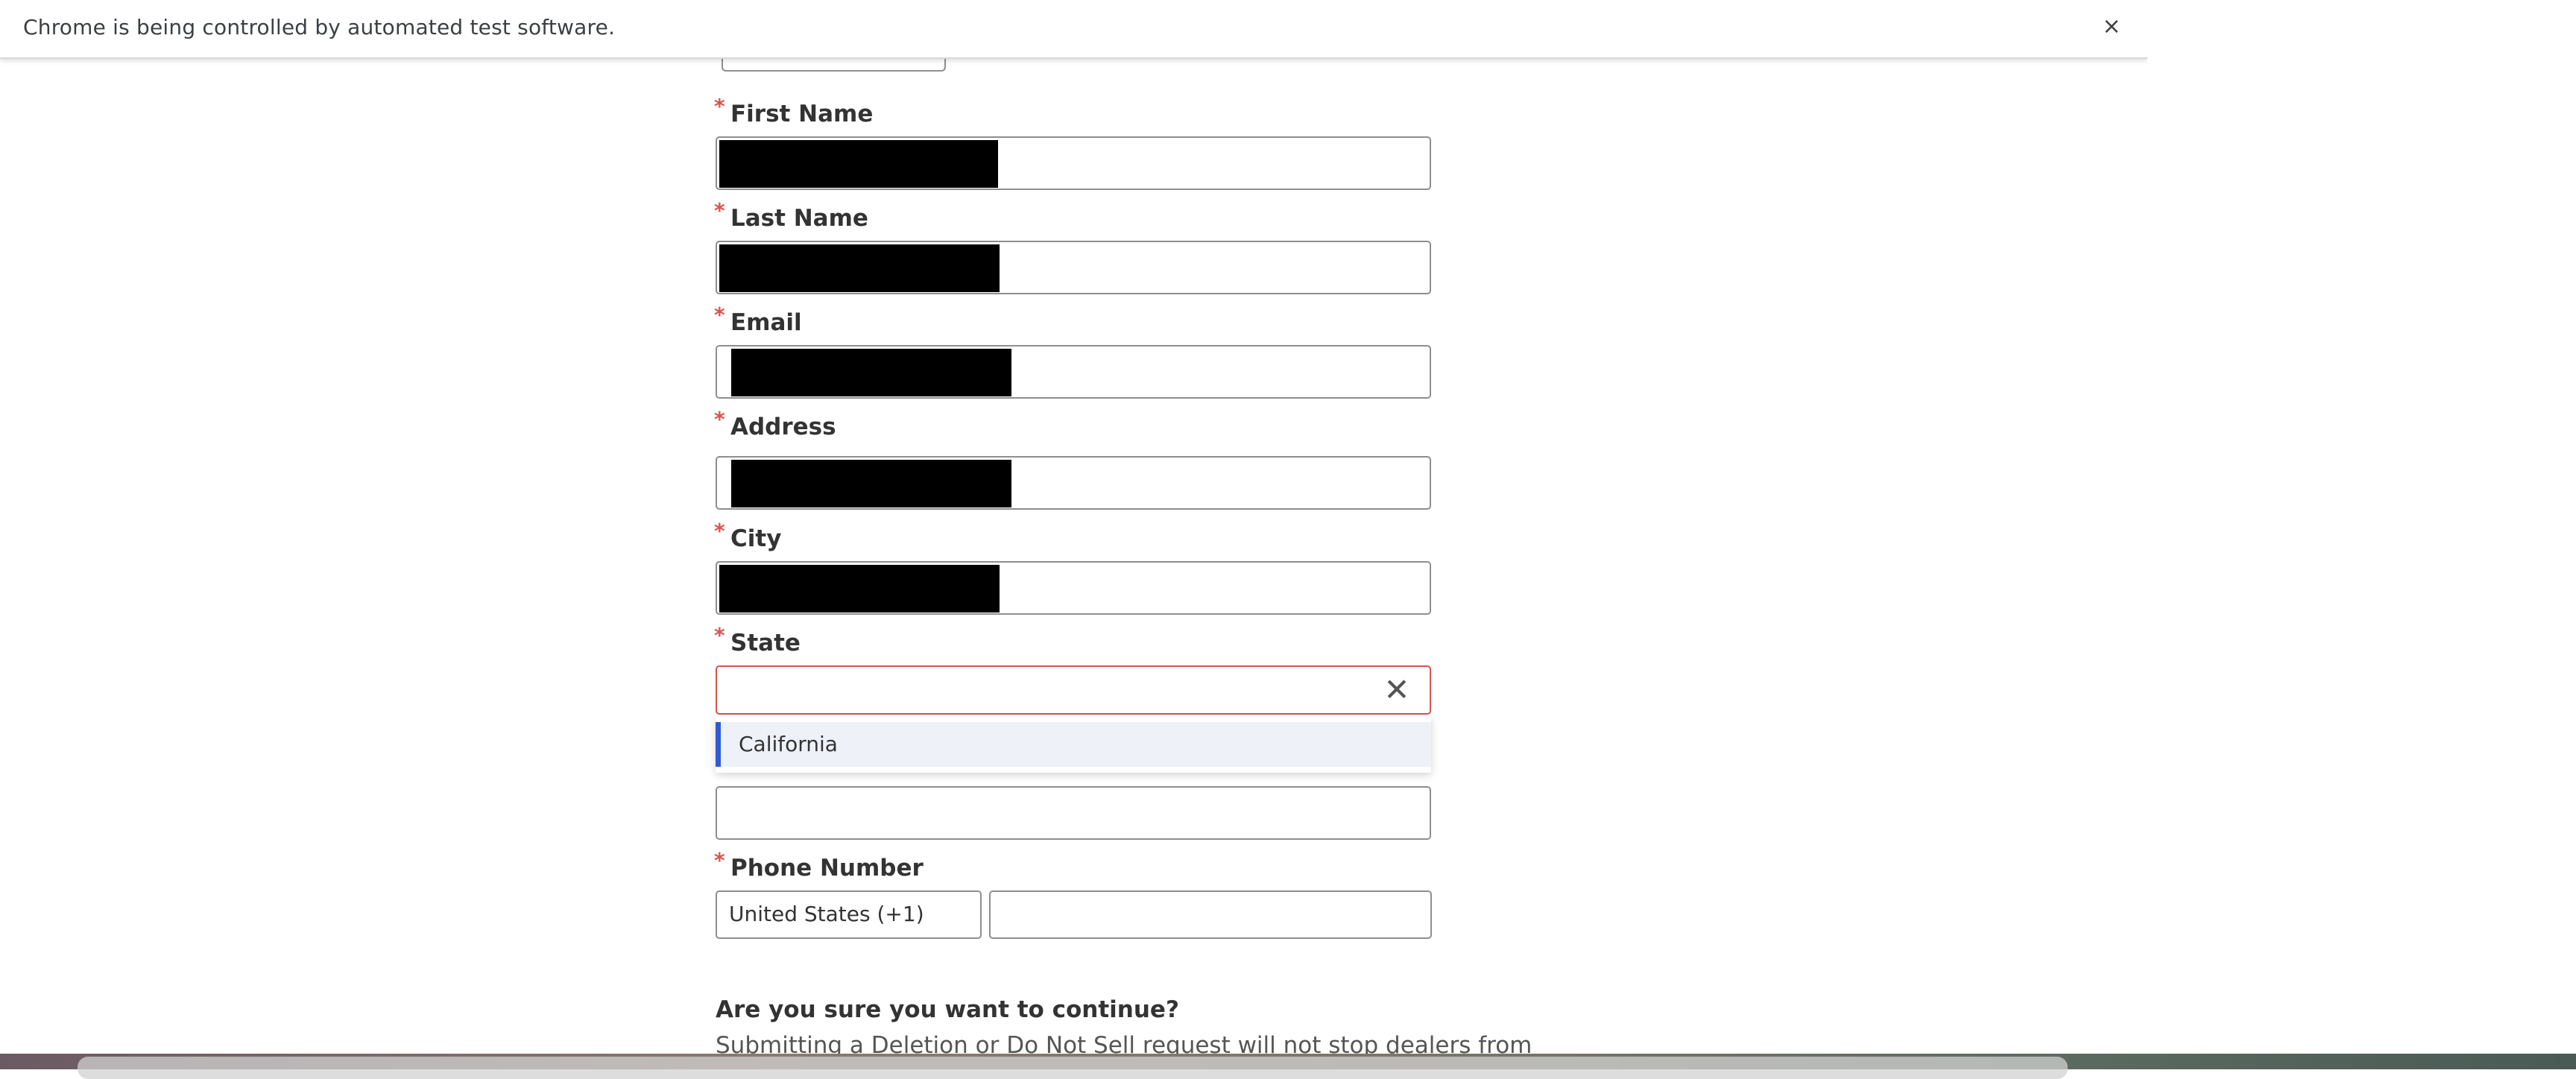 This screenshot has width=2576, height=1079. What do you see at coordinates (819, 865) in the screenshot?
I see `phone-label: * Phone Number` at bounding box center [819, 865].